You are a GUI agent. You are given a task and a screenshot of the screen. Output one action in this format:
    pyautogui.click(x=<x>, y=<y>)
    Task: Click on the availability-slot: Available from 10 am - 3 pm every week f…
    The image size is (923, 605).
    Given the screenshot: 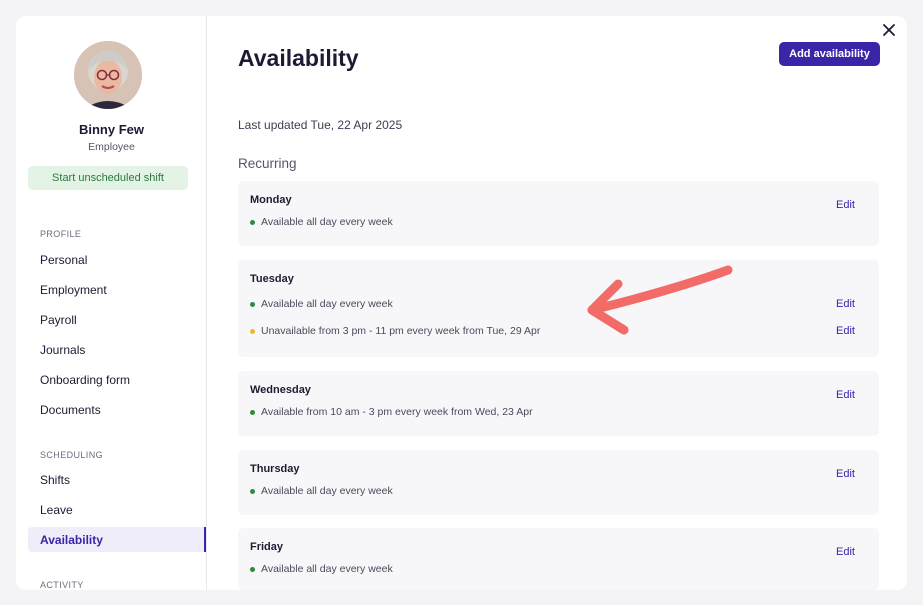 What is the action you would take?
    pyautogui.click(x=391, y=412)
    